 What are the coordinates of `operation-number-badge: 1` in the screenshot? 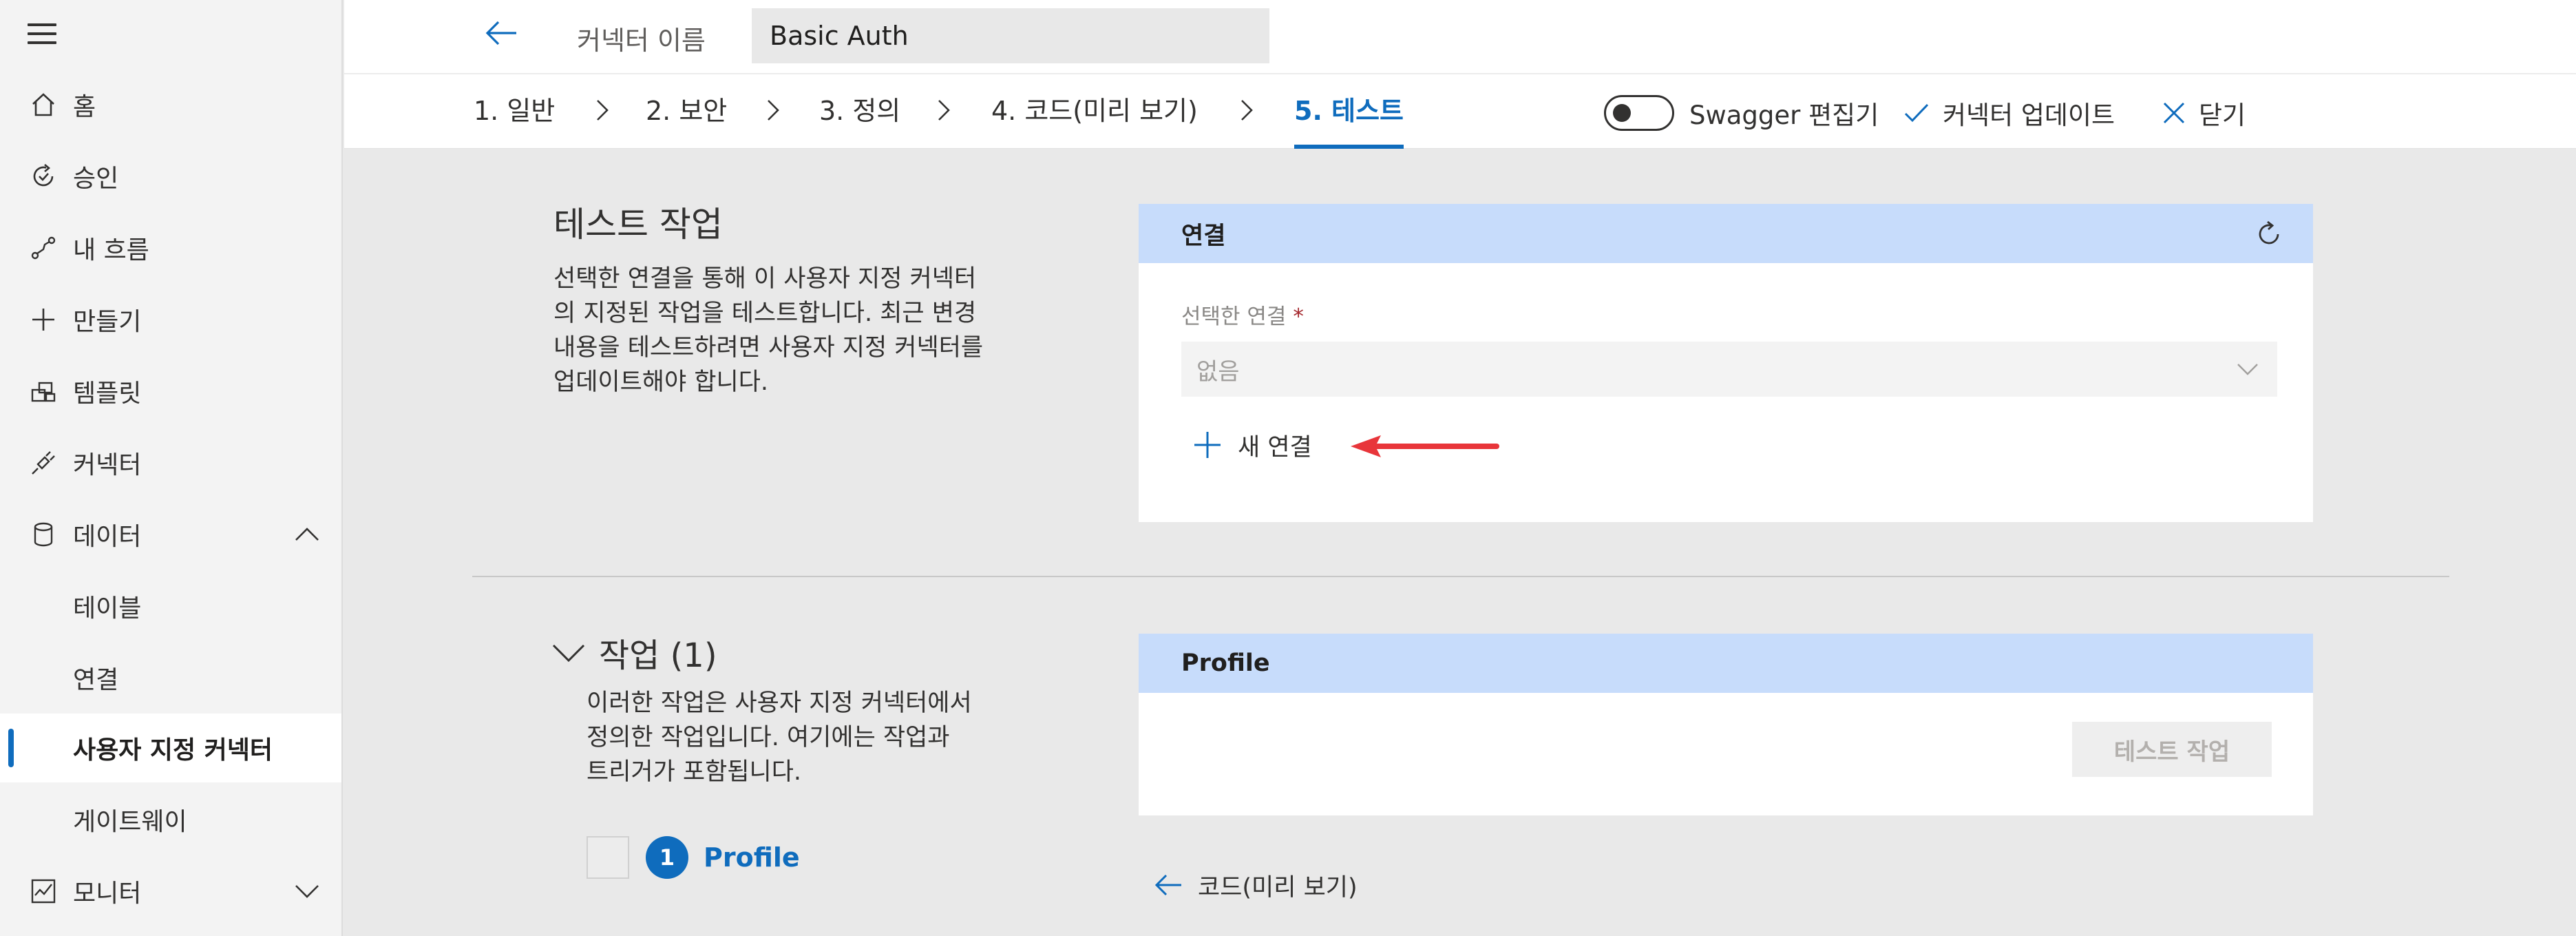 It's located at (667, 857).